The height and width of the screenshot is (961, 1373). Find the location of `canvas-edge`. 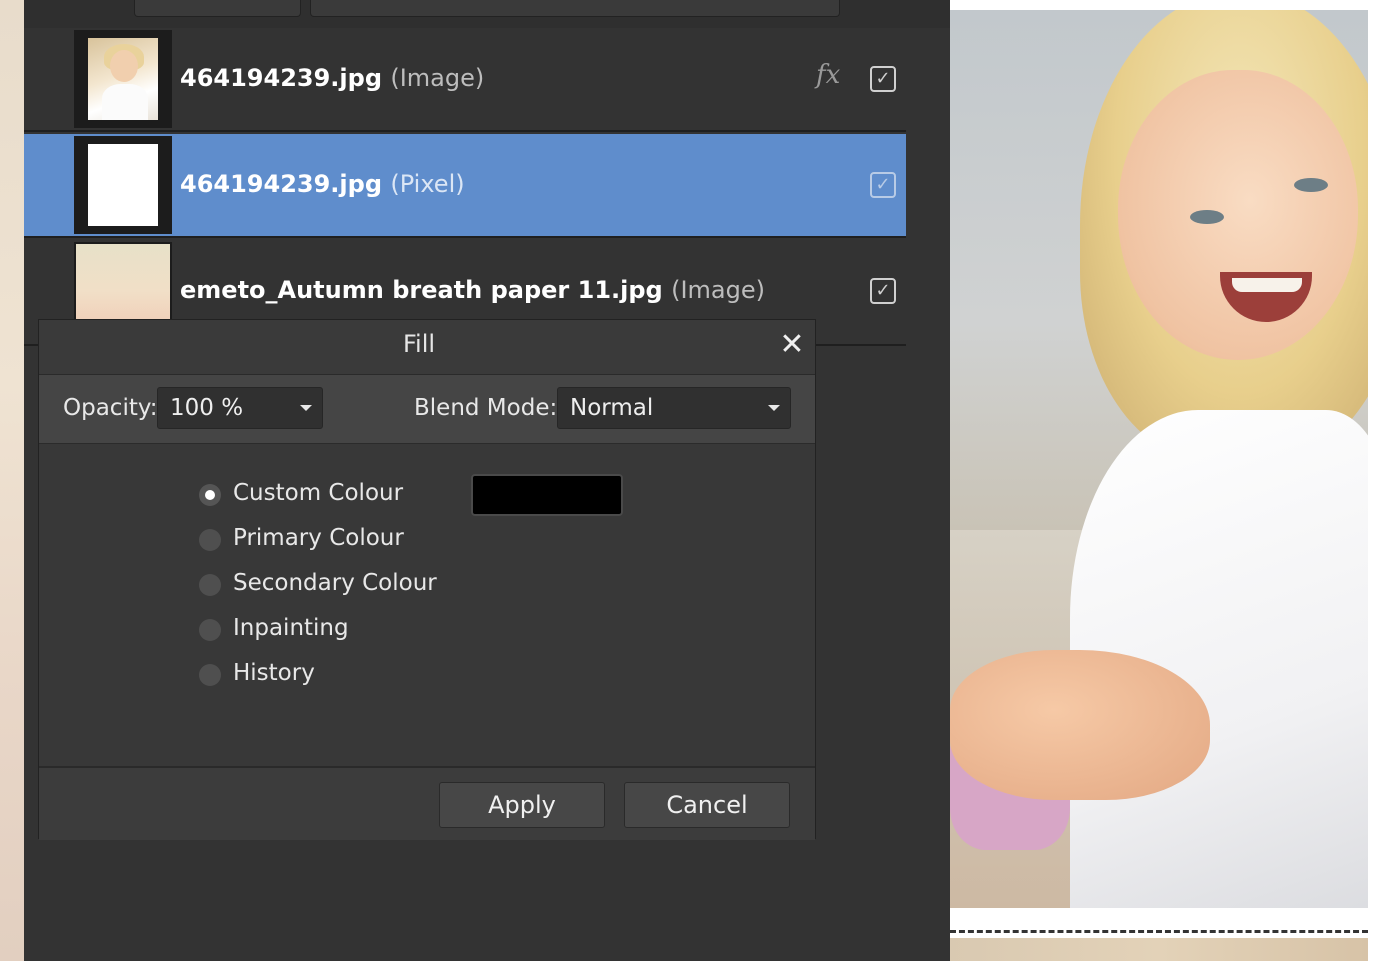

canvas-edge is located at coordinates (1370, 480).